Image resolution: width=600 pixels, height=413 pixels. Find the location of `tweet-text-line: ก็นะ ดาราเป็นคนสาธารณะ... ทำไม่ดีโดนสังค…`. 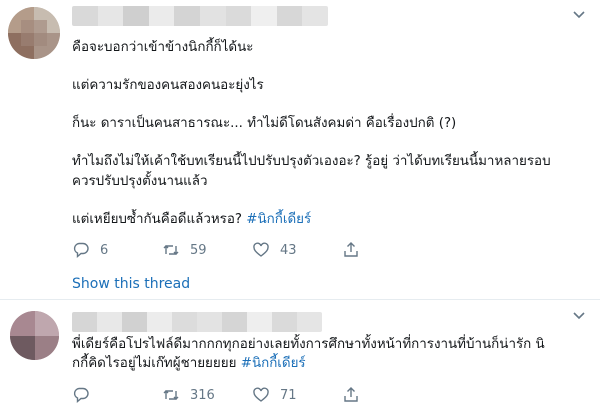

tweet-text-line: ก็นะ ดาราเป็นคนสาธารณะ... ทำไม่ดีโดนสังค… is located at coordinates (264, 123).